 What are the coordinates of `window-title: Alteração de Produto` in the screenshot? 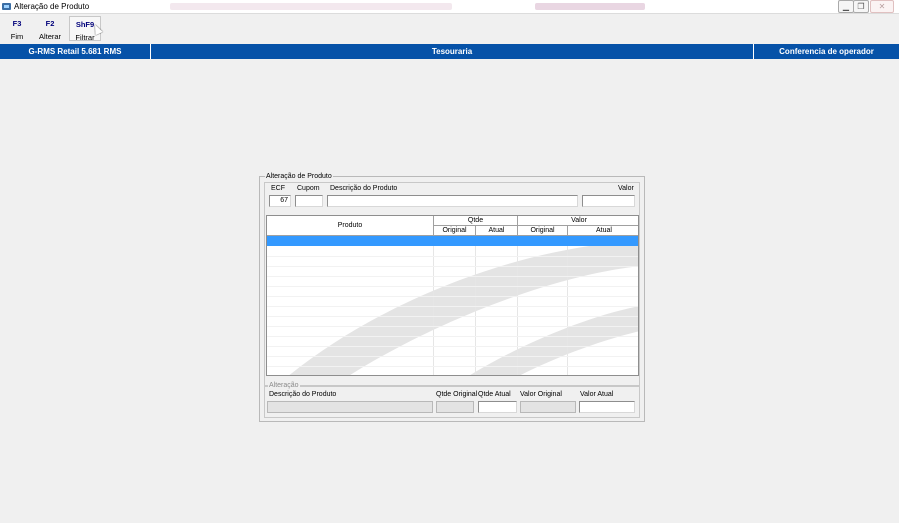 It's located at (52, 6).